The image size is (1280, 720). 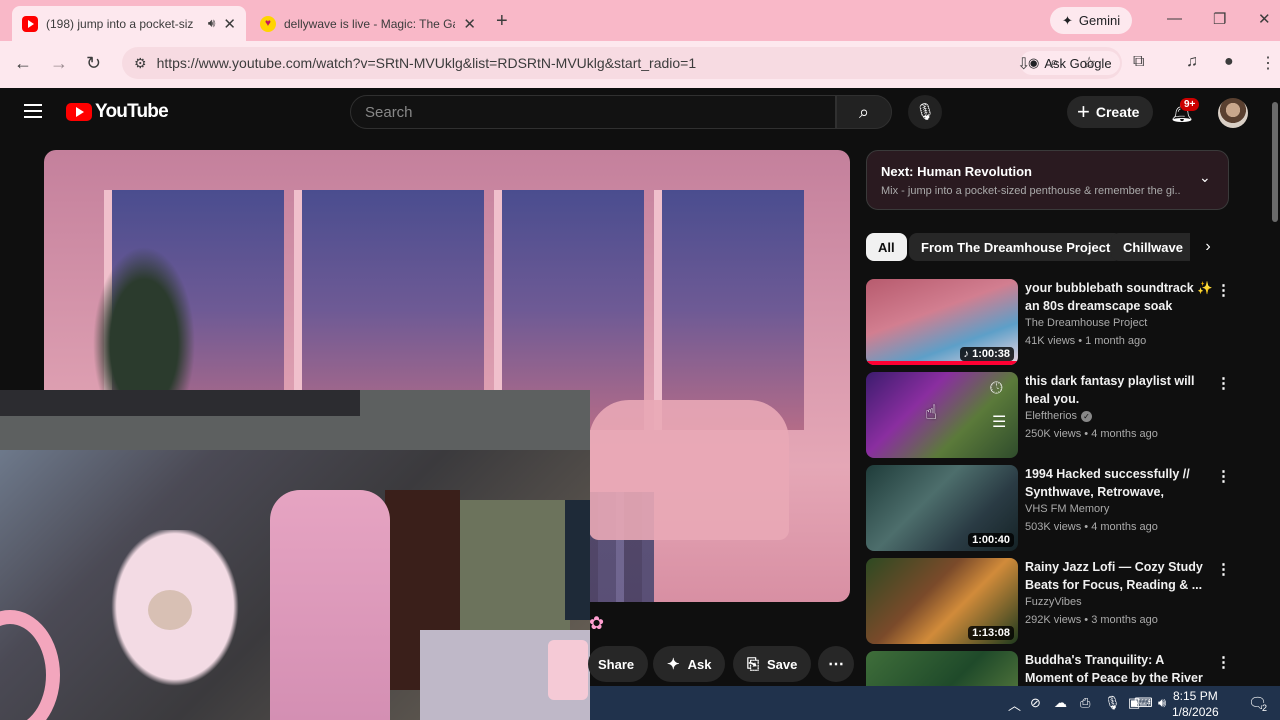 What do you see at coordinates (33, 111) in the screenshot?
I see `hamburger-menu-icon` at bounding box center [33, 111].